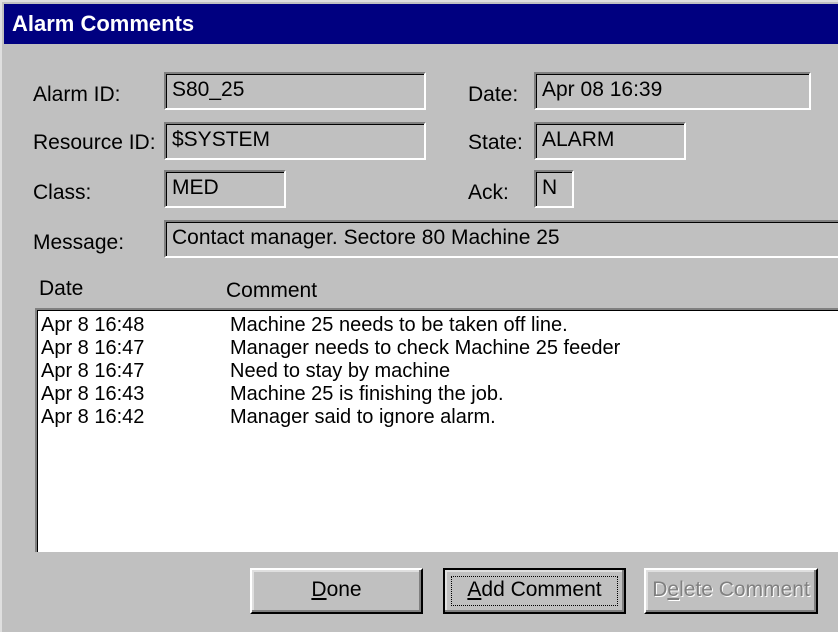 The height and width of the screenshot is (632, 838). What do you see at coordinates (225, 189) in the screenshot?
I see `class-field: MED` at bounding box center [225, 189].